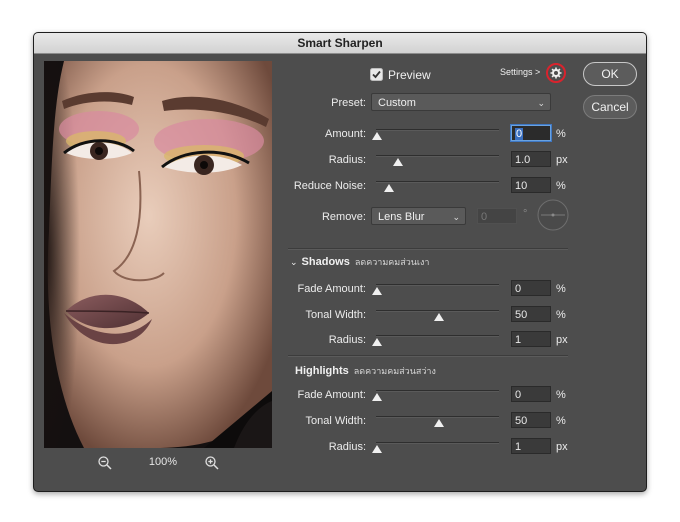 Image resolution: width=680 pixels, height=522 pixels. Describe the element at coordinates (377, 342) in the screenshot. I see `shadows-radius-slider-thumb` at that location.